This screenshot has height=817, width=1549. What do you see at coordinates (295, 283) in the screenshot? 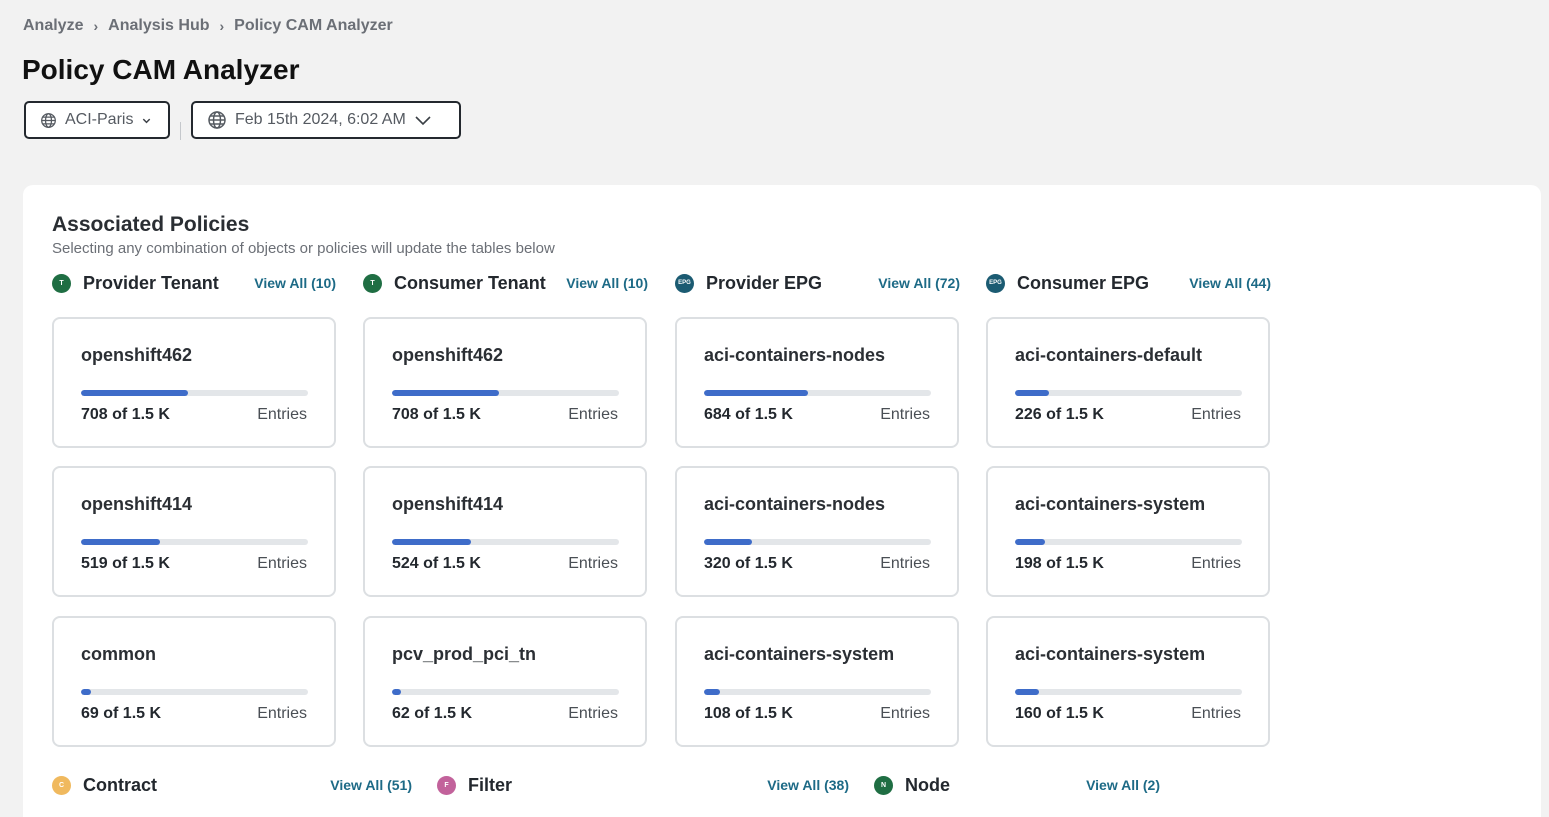
I see `view-all-provider-tenant-link: View All (10)` at bounding box center [295, 283].